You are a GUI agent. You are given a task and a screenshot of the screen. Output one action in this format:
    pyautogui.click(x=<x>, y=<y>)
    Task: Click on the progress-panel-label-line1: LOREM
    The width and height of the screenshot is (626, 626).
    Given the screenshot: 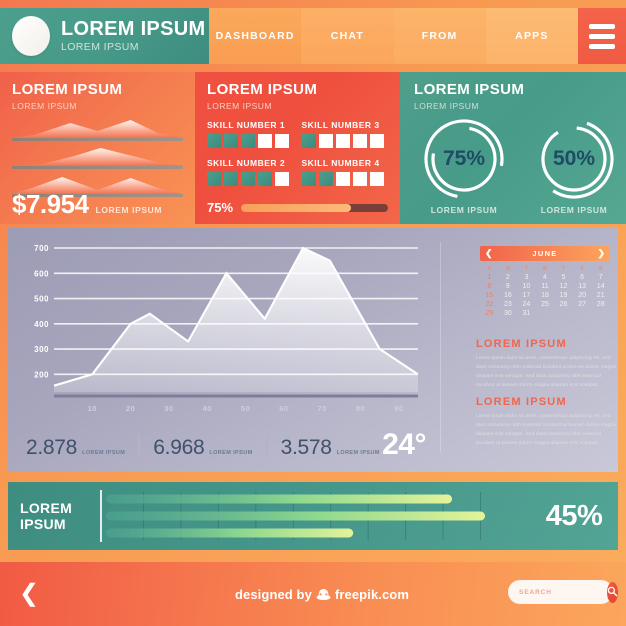 What is the action you would take?
    pyautogui.click(x=46, y=507)
    